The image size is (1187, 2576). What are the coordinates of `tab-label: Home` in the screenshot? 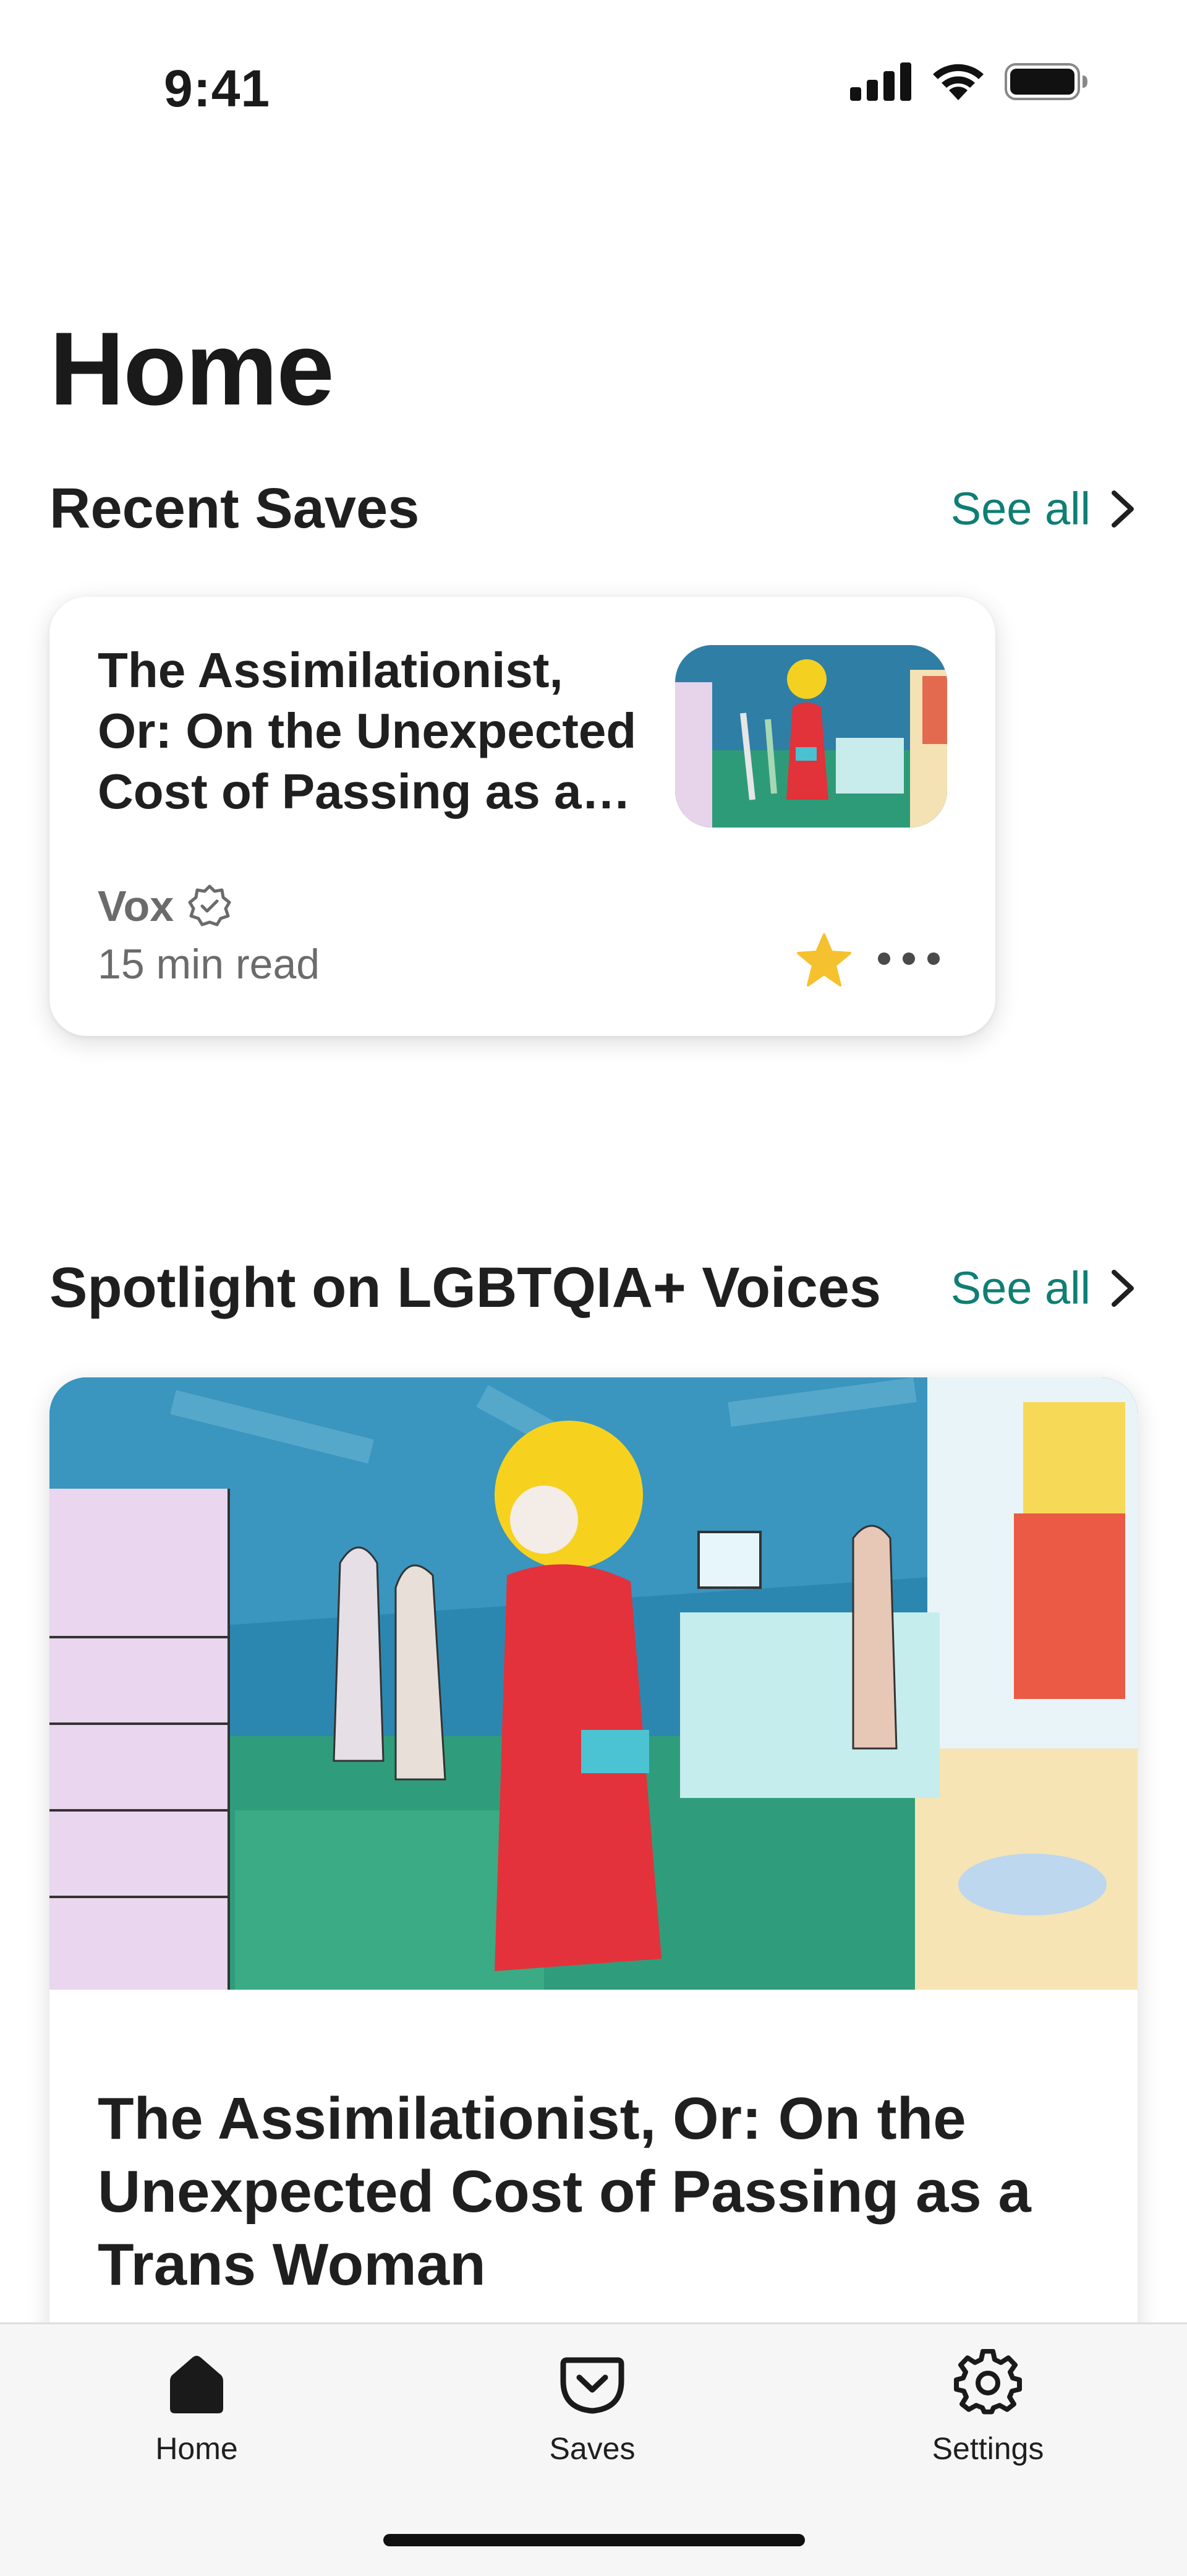 It's located at (197, 2448).